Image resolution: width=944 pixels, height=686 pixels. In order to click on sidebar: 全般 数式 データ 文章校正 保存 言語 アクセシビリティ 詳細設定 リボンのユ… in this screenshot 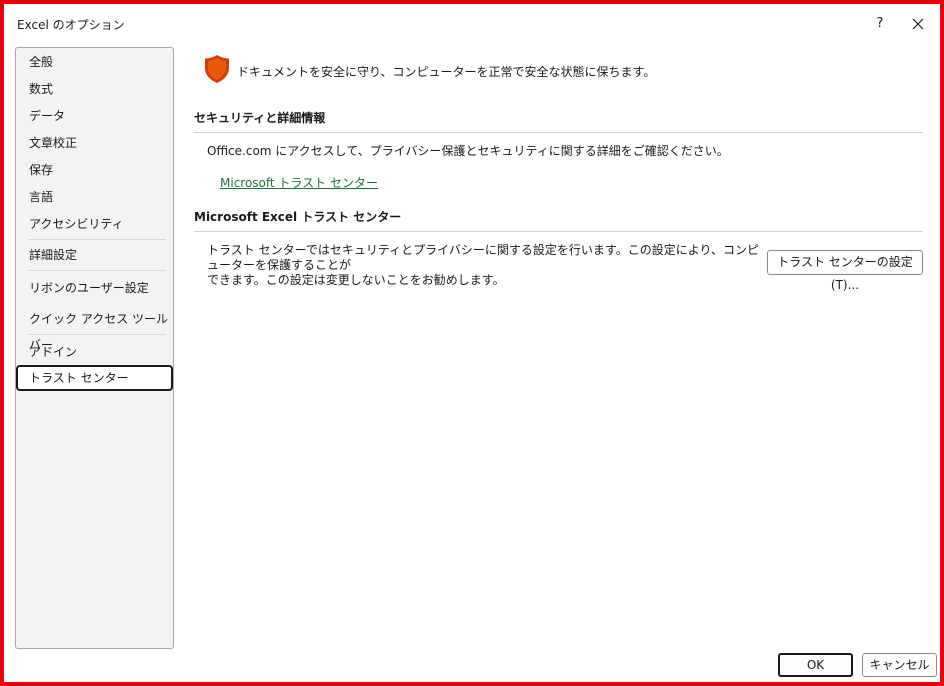, I will do `click(94, 348)`.